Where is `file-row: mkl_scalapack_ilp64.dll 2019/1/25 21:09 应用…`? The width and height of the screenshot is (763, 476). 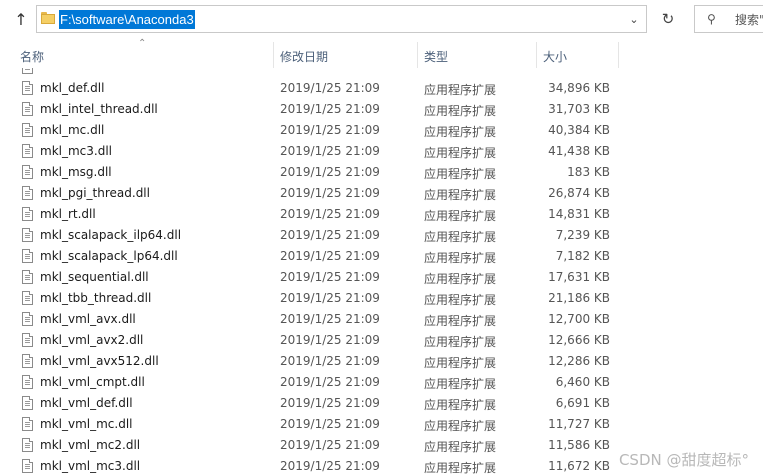
file-row: mkl_scalapack_ilp64.dll 2019/1/25 21:09 应用… is located at coordinates (310, 235).